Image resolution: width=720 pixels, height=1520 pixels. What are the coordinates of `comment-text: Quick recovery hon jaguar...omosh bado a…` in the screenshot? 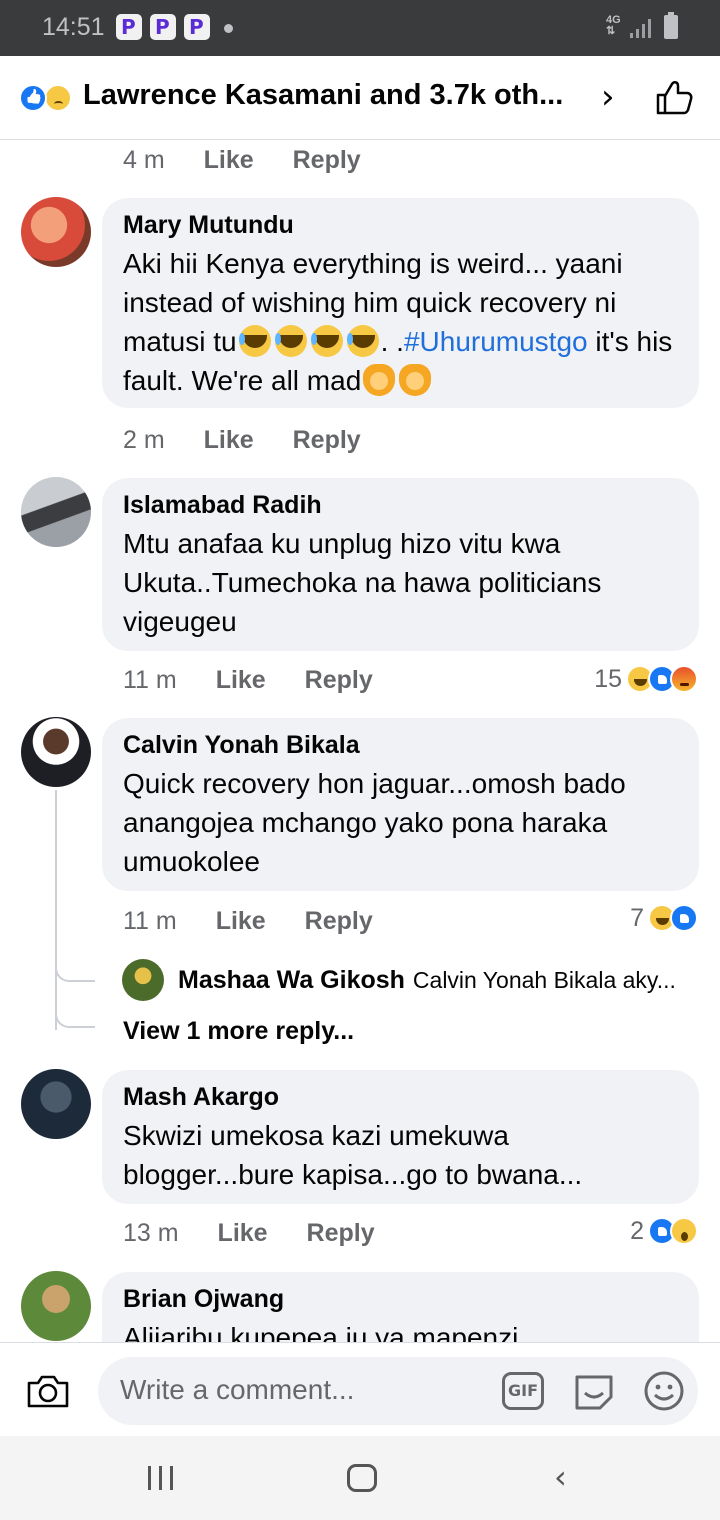 It's located at (374, 822).